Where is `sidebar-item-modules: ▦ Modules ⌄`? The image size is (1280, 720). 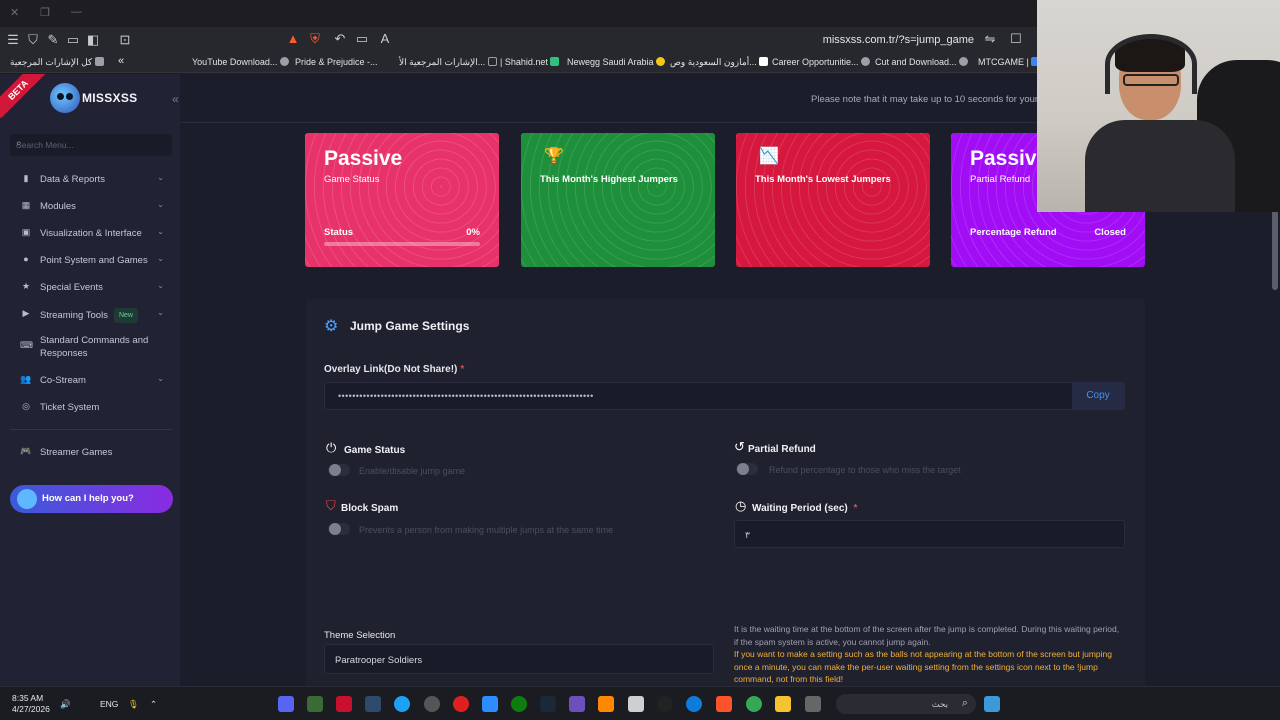
sidebar-item-modules: ▦ Modules ⌄ is located at coordinates (95, 206).